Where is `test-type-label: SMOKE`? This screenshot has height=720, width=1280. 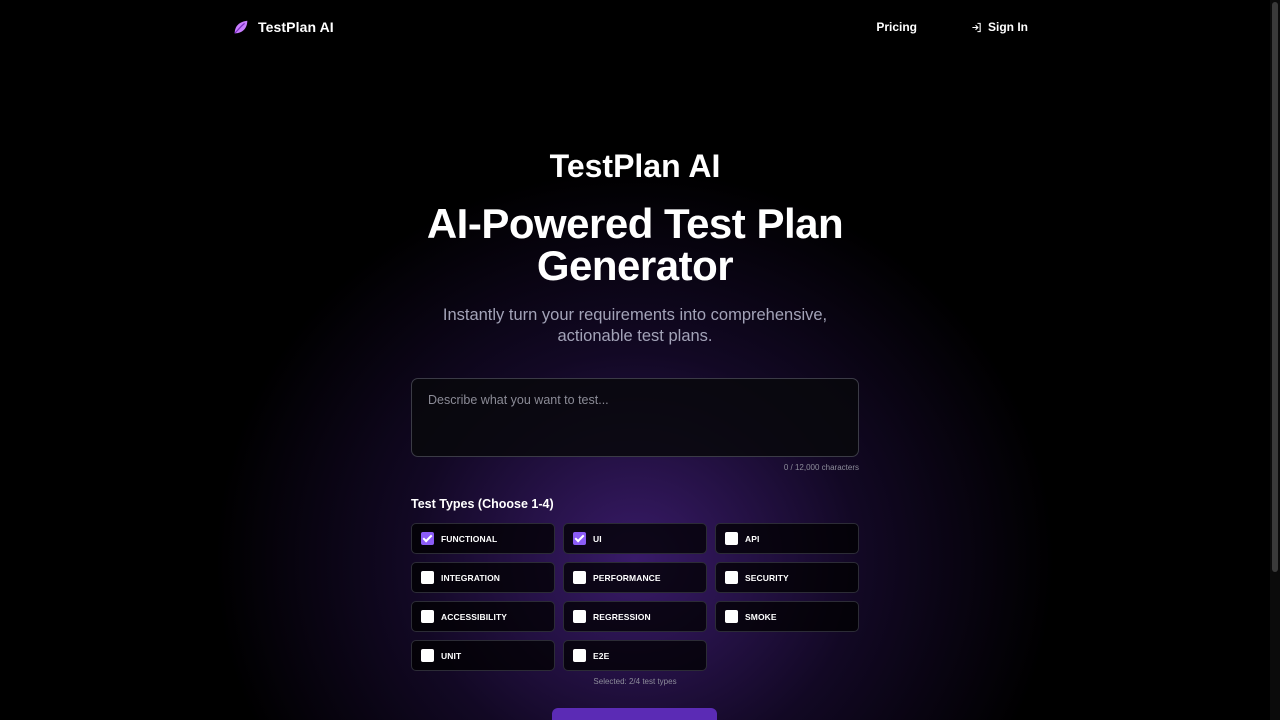 test-type-label: SMOKE is located at coordinates (761, 616).